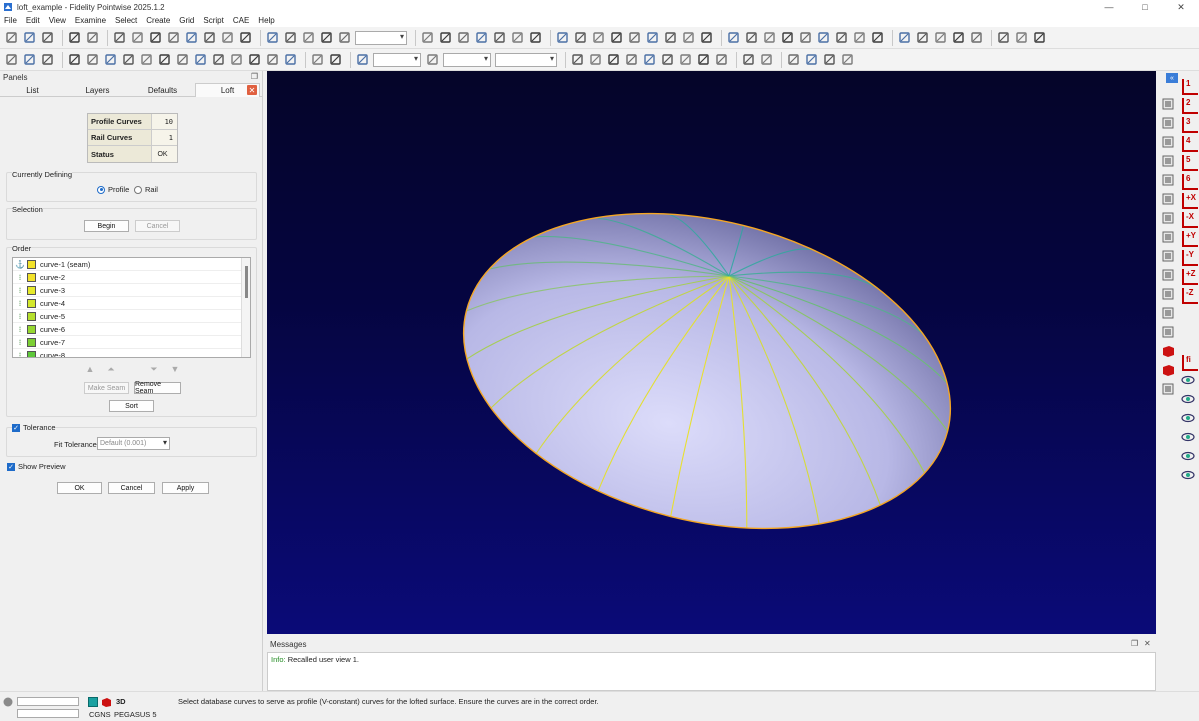 This screenshot has height=721, width=1199. What do you see at coordinates (1167, 388) in the screenshot?
I see `reset-view-icon` at bounding box center [1167, 388].